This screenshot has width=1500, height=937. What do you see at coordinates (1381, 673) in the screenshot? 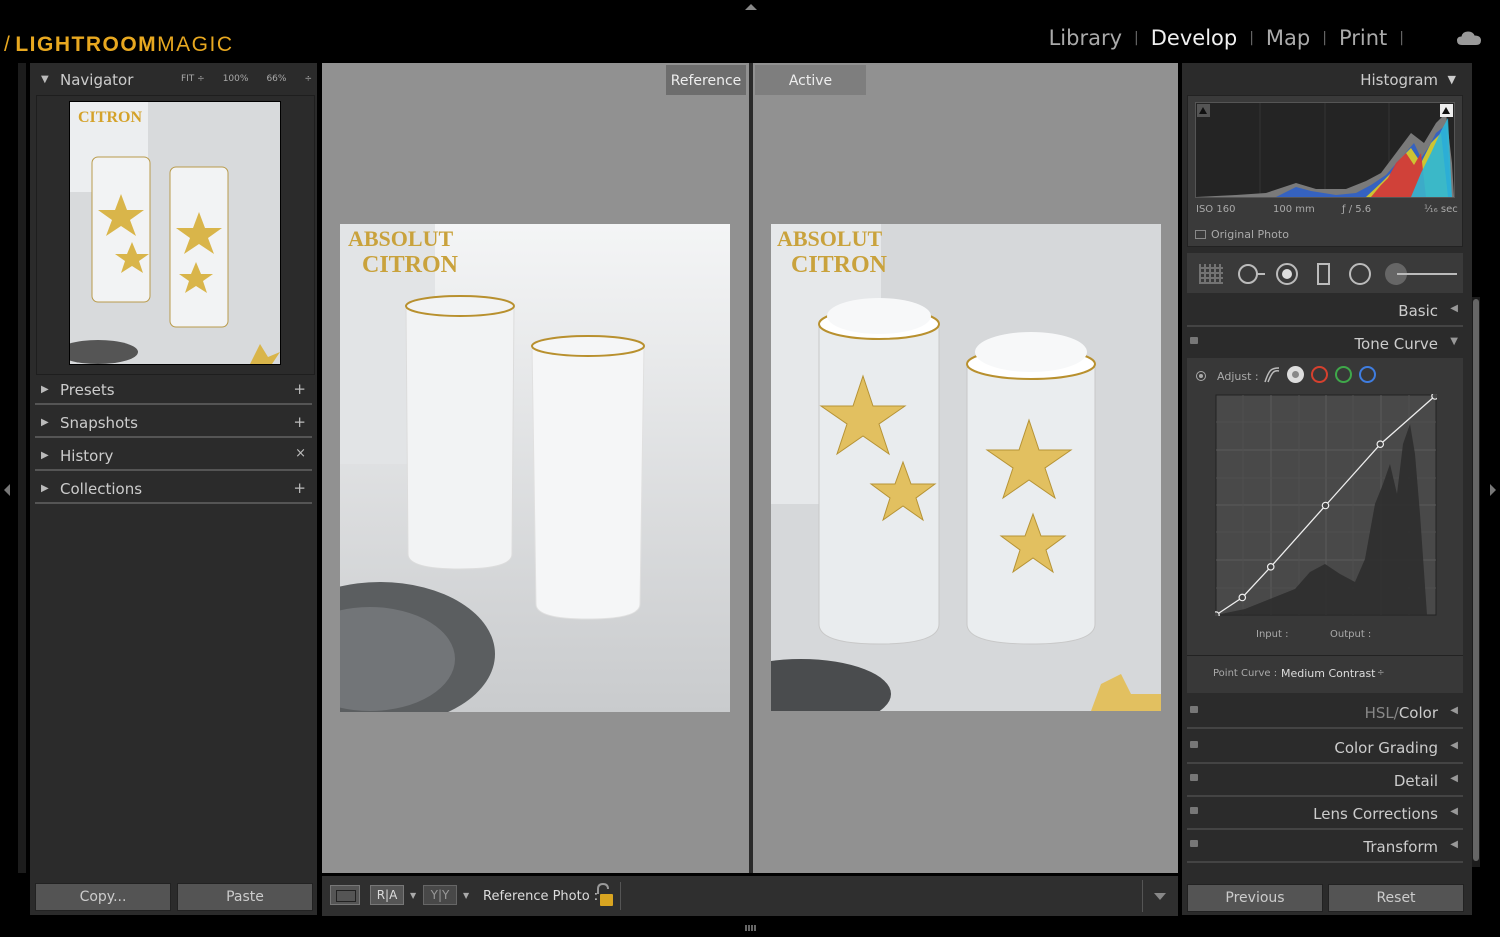
I see `point-curve-dropdown-icon: ÷` at bounding box center [1381, 673].